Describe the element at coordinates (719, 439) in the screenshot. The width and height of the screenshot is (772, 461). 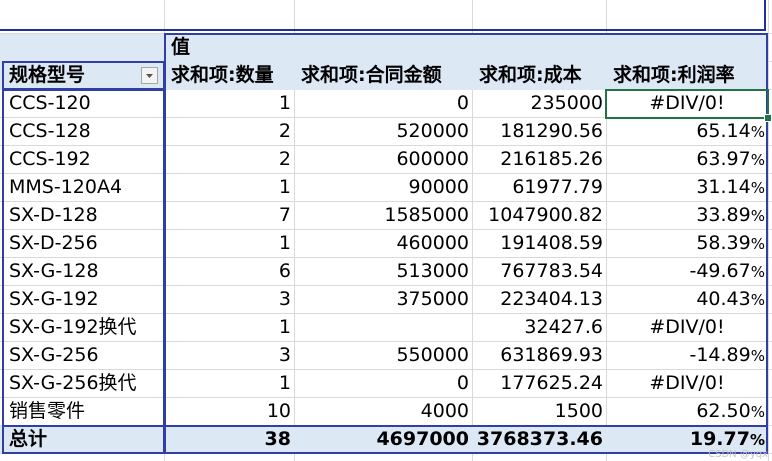
I see `margin-value: 19.77` at that location.